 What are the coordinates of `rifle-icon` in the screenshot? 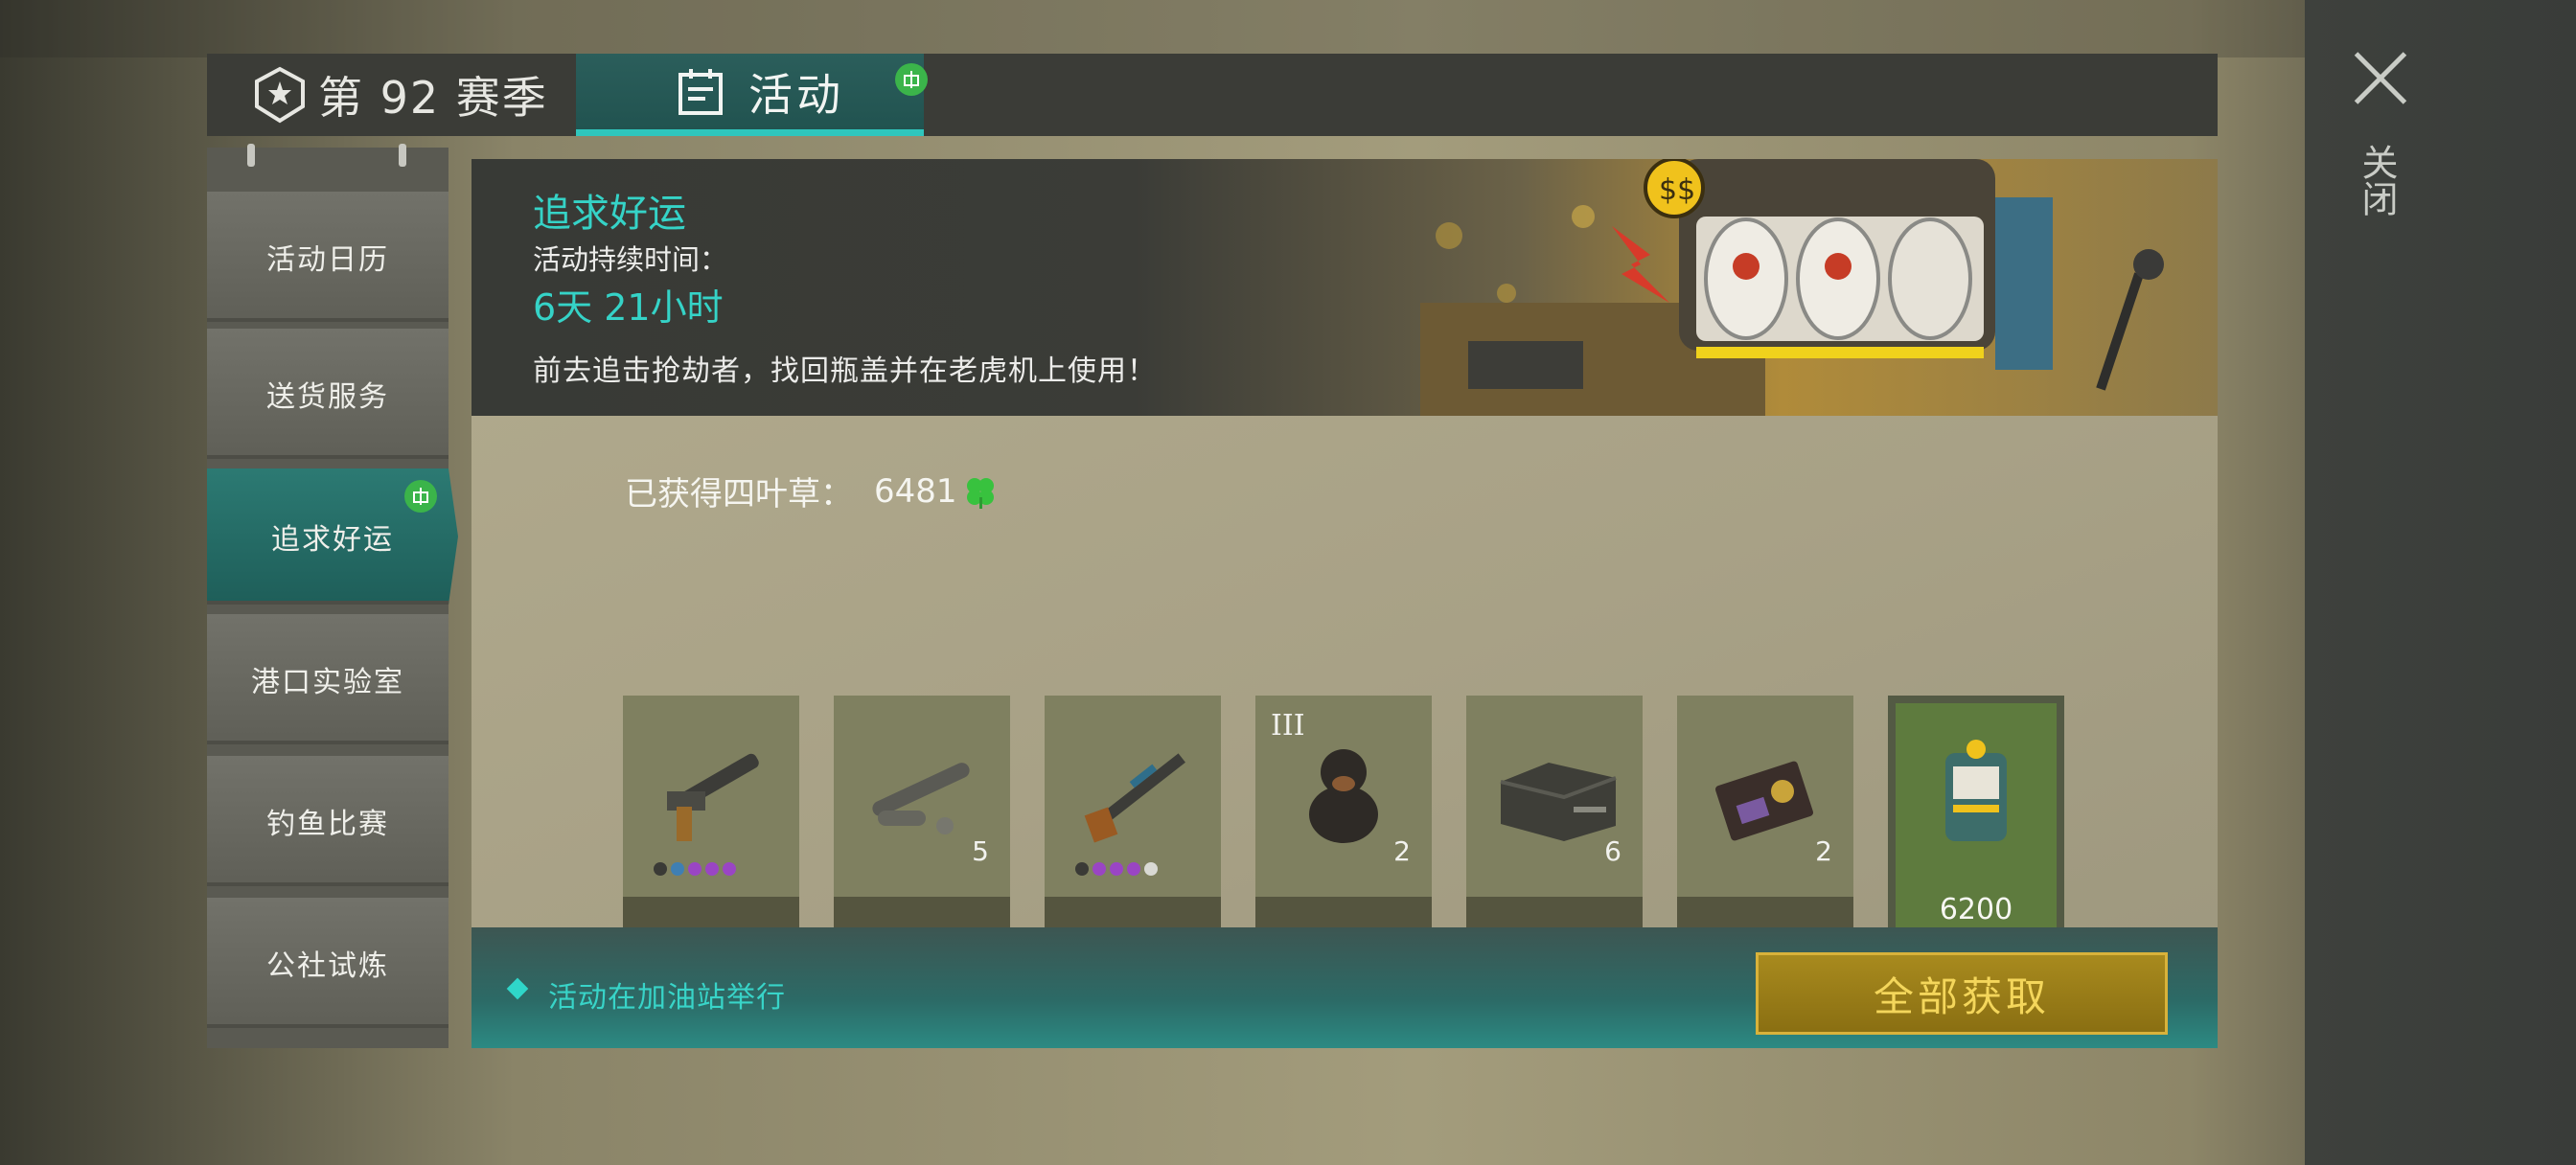 It's located at (1134, 798).